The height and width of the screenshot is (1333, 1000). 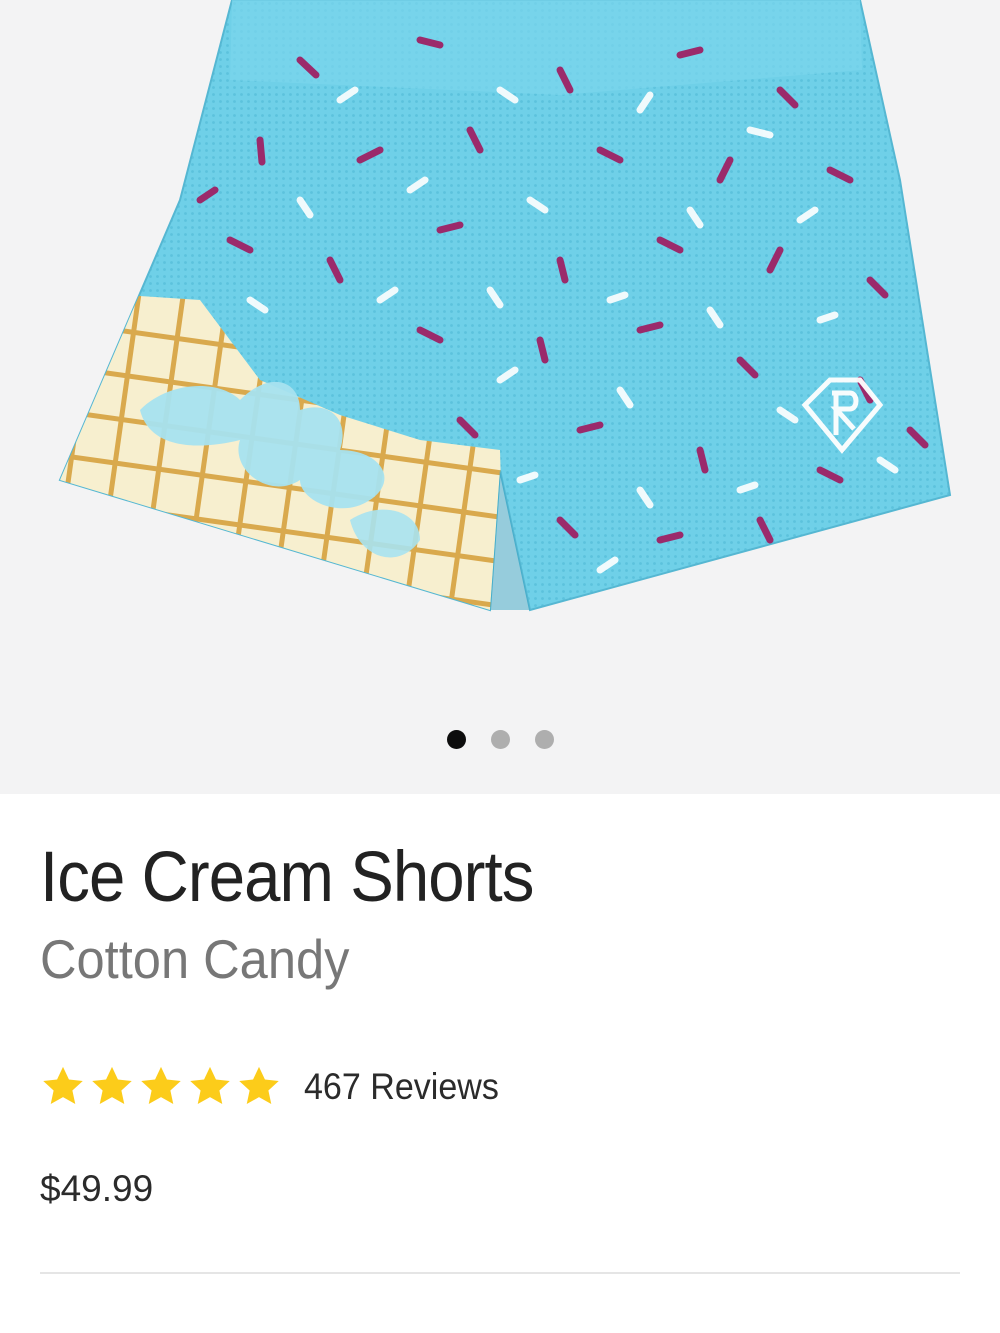 I want to click on star-rating, so click(x=161, y=1087).